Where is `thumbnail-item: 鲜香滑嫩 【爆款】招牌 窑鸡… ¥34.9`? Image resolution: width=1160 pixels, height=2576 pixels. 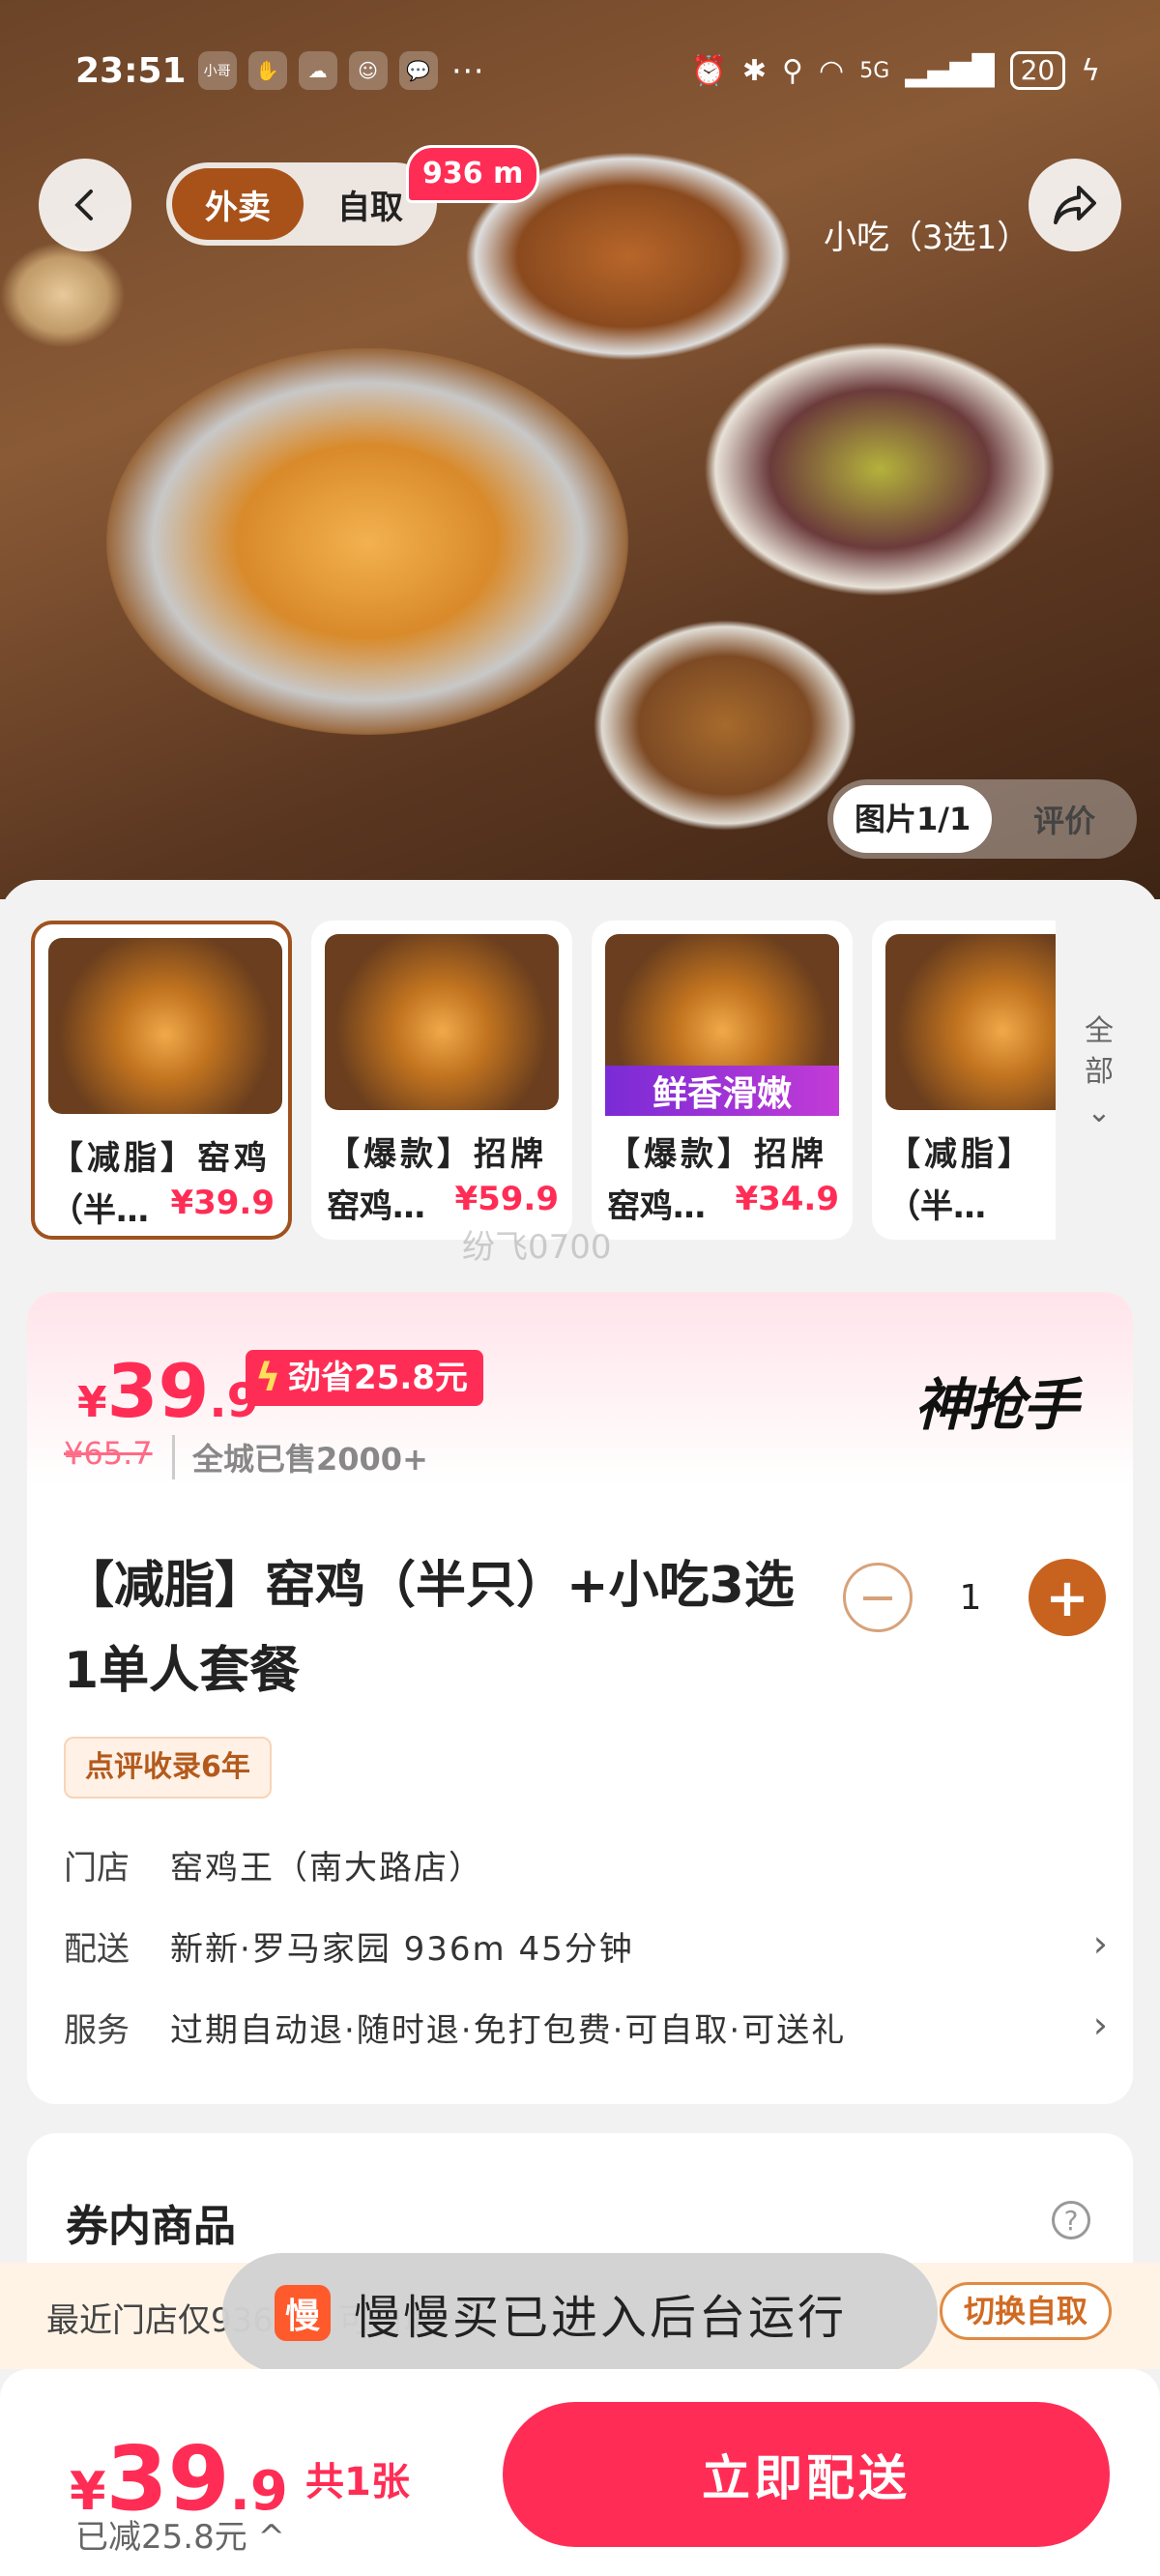
thumbnail-item: 鲜香滑嫩 【爆款】招牌 窑鸡… ¥34.9 is located at coordinates (723, 1080).